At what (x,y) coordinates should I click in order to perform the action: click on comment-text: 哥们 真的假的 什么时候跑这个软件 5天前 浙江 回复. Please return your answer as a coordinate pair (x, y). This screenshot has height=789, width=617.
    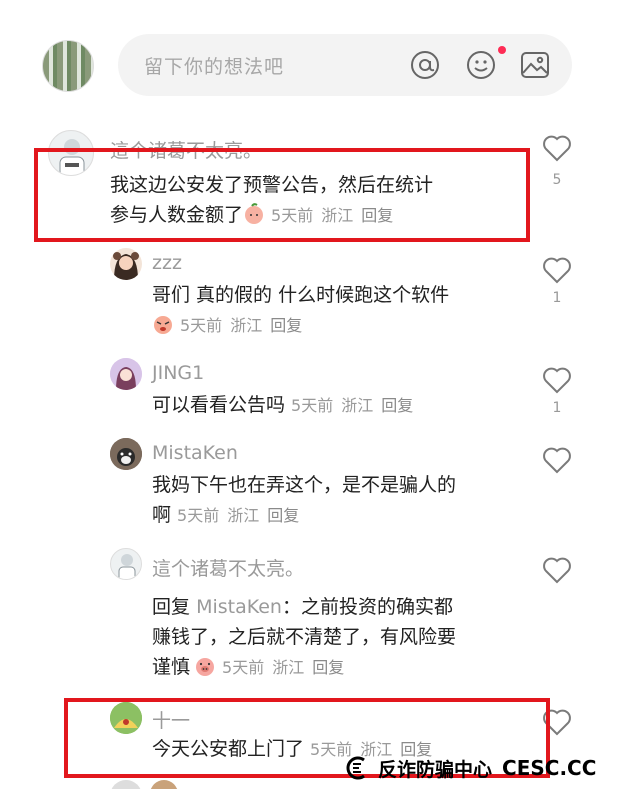
    Looking at the image, I should click on (300, 310).